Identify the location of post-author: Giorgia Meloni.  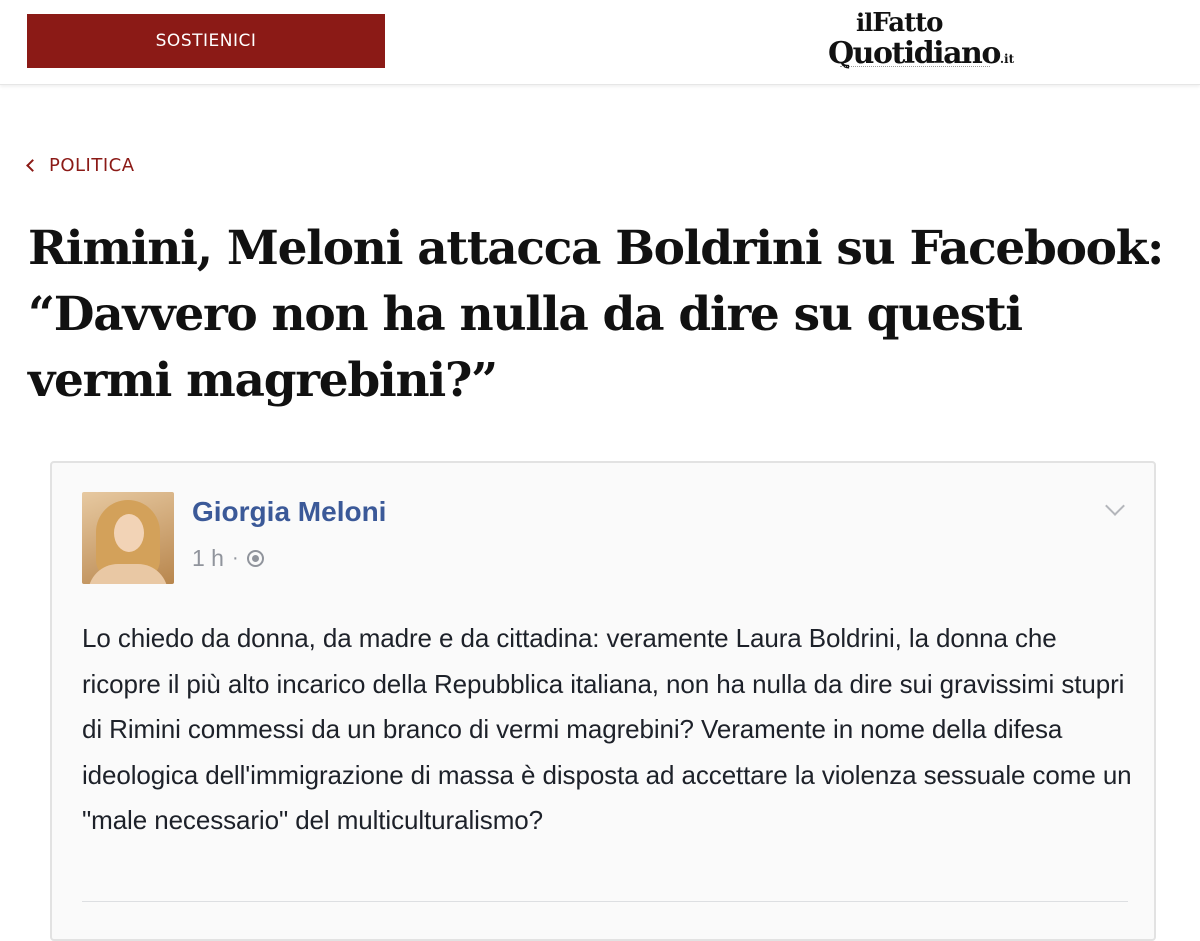
(289, 512).